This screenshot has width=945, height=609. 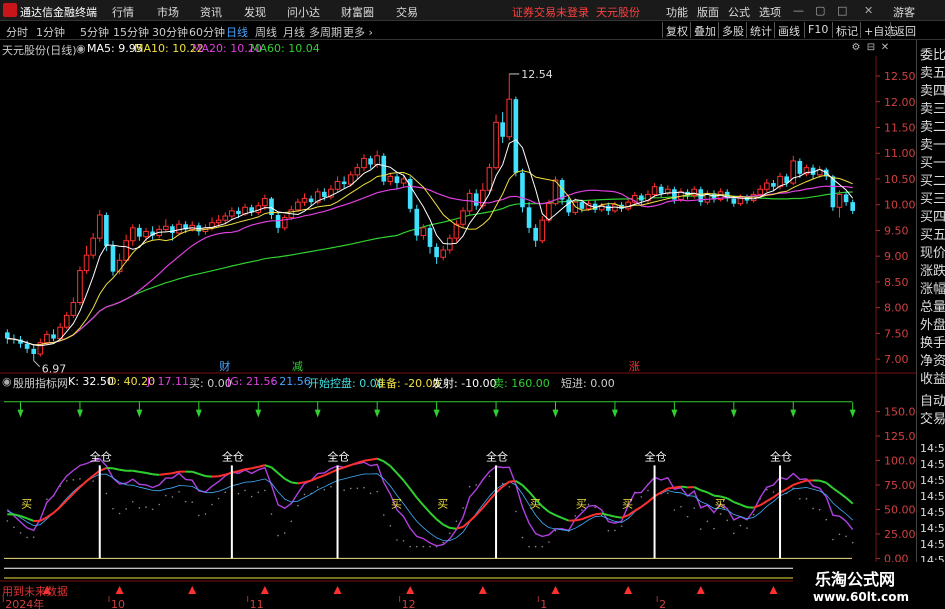 I want to click on tool-f10: F10, so click(x=817, y=30).